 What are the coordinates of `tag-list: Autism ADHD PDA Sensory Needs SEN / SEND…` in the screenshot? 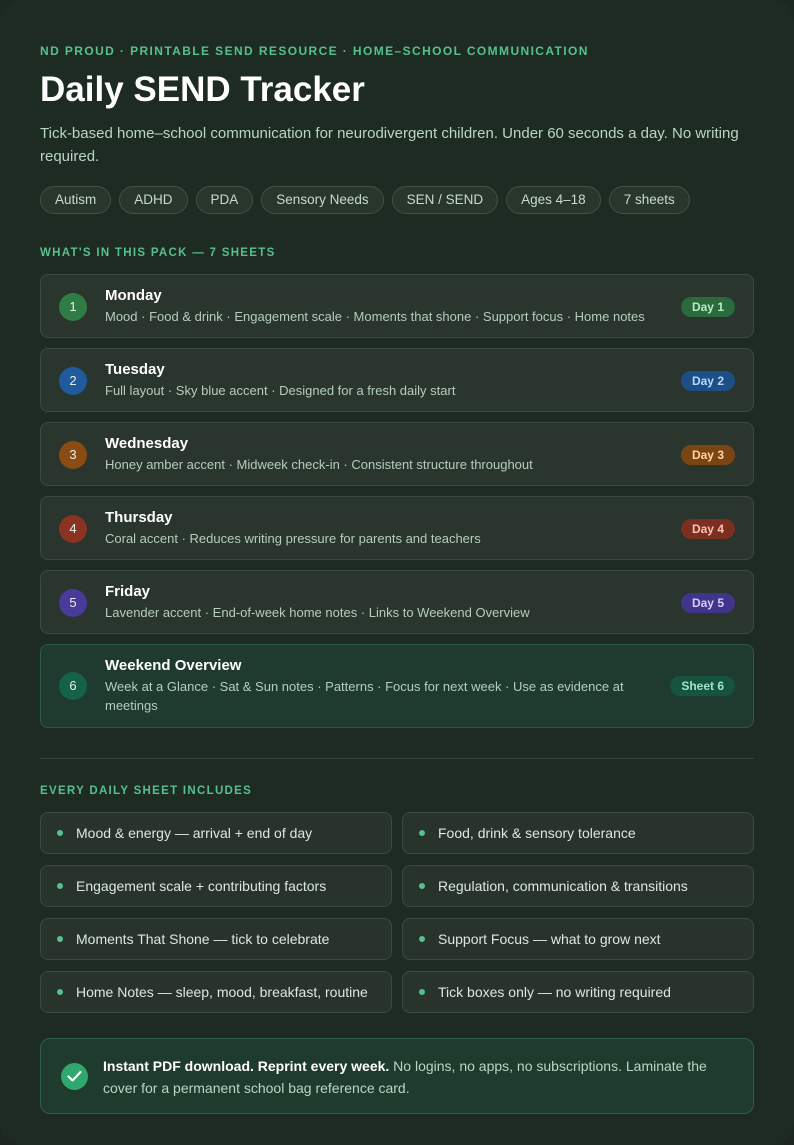 It's located at (397, 200).